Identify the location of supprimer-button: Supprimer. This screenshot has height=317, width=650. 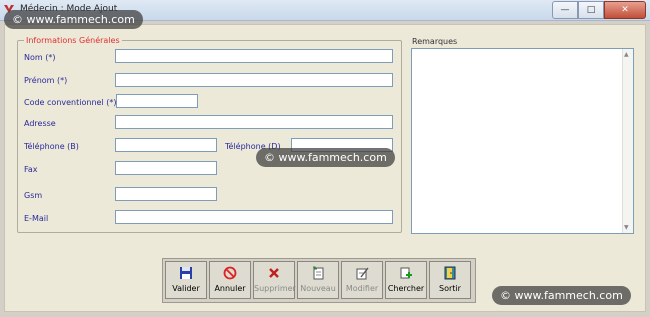
(274, 280).